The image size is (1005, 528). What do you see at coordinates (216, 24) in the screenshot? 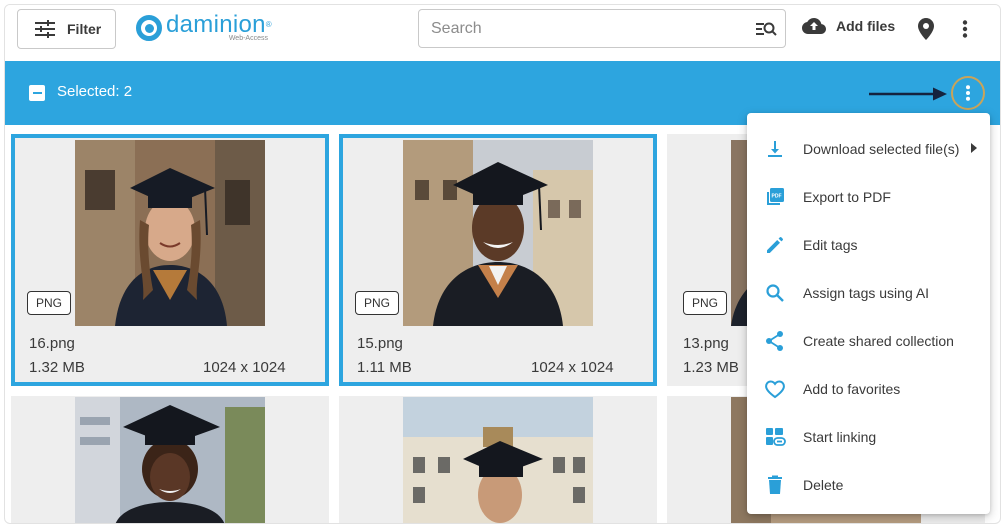
I see `logo-name: daminion` at bounding box center [216, 24].